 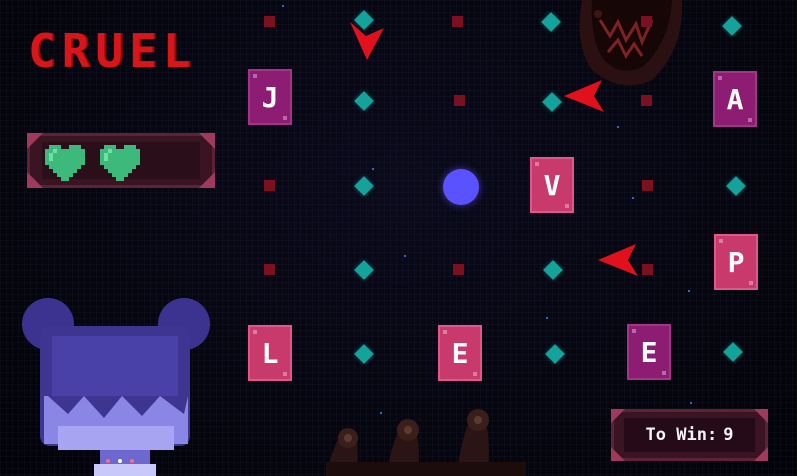 What do you see at coordinates (728, 435) in the screenshot?
I see `to-win-value: 9` at bounding box center [728, 435].